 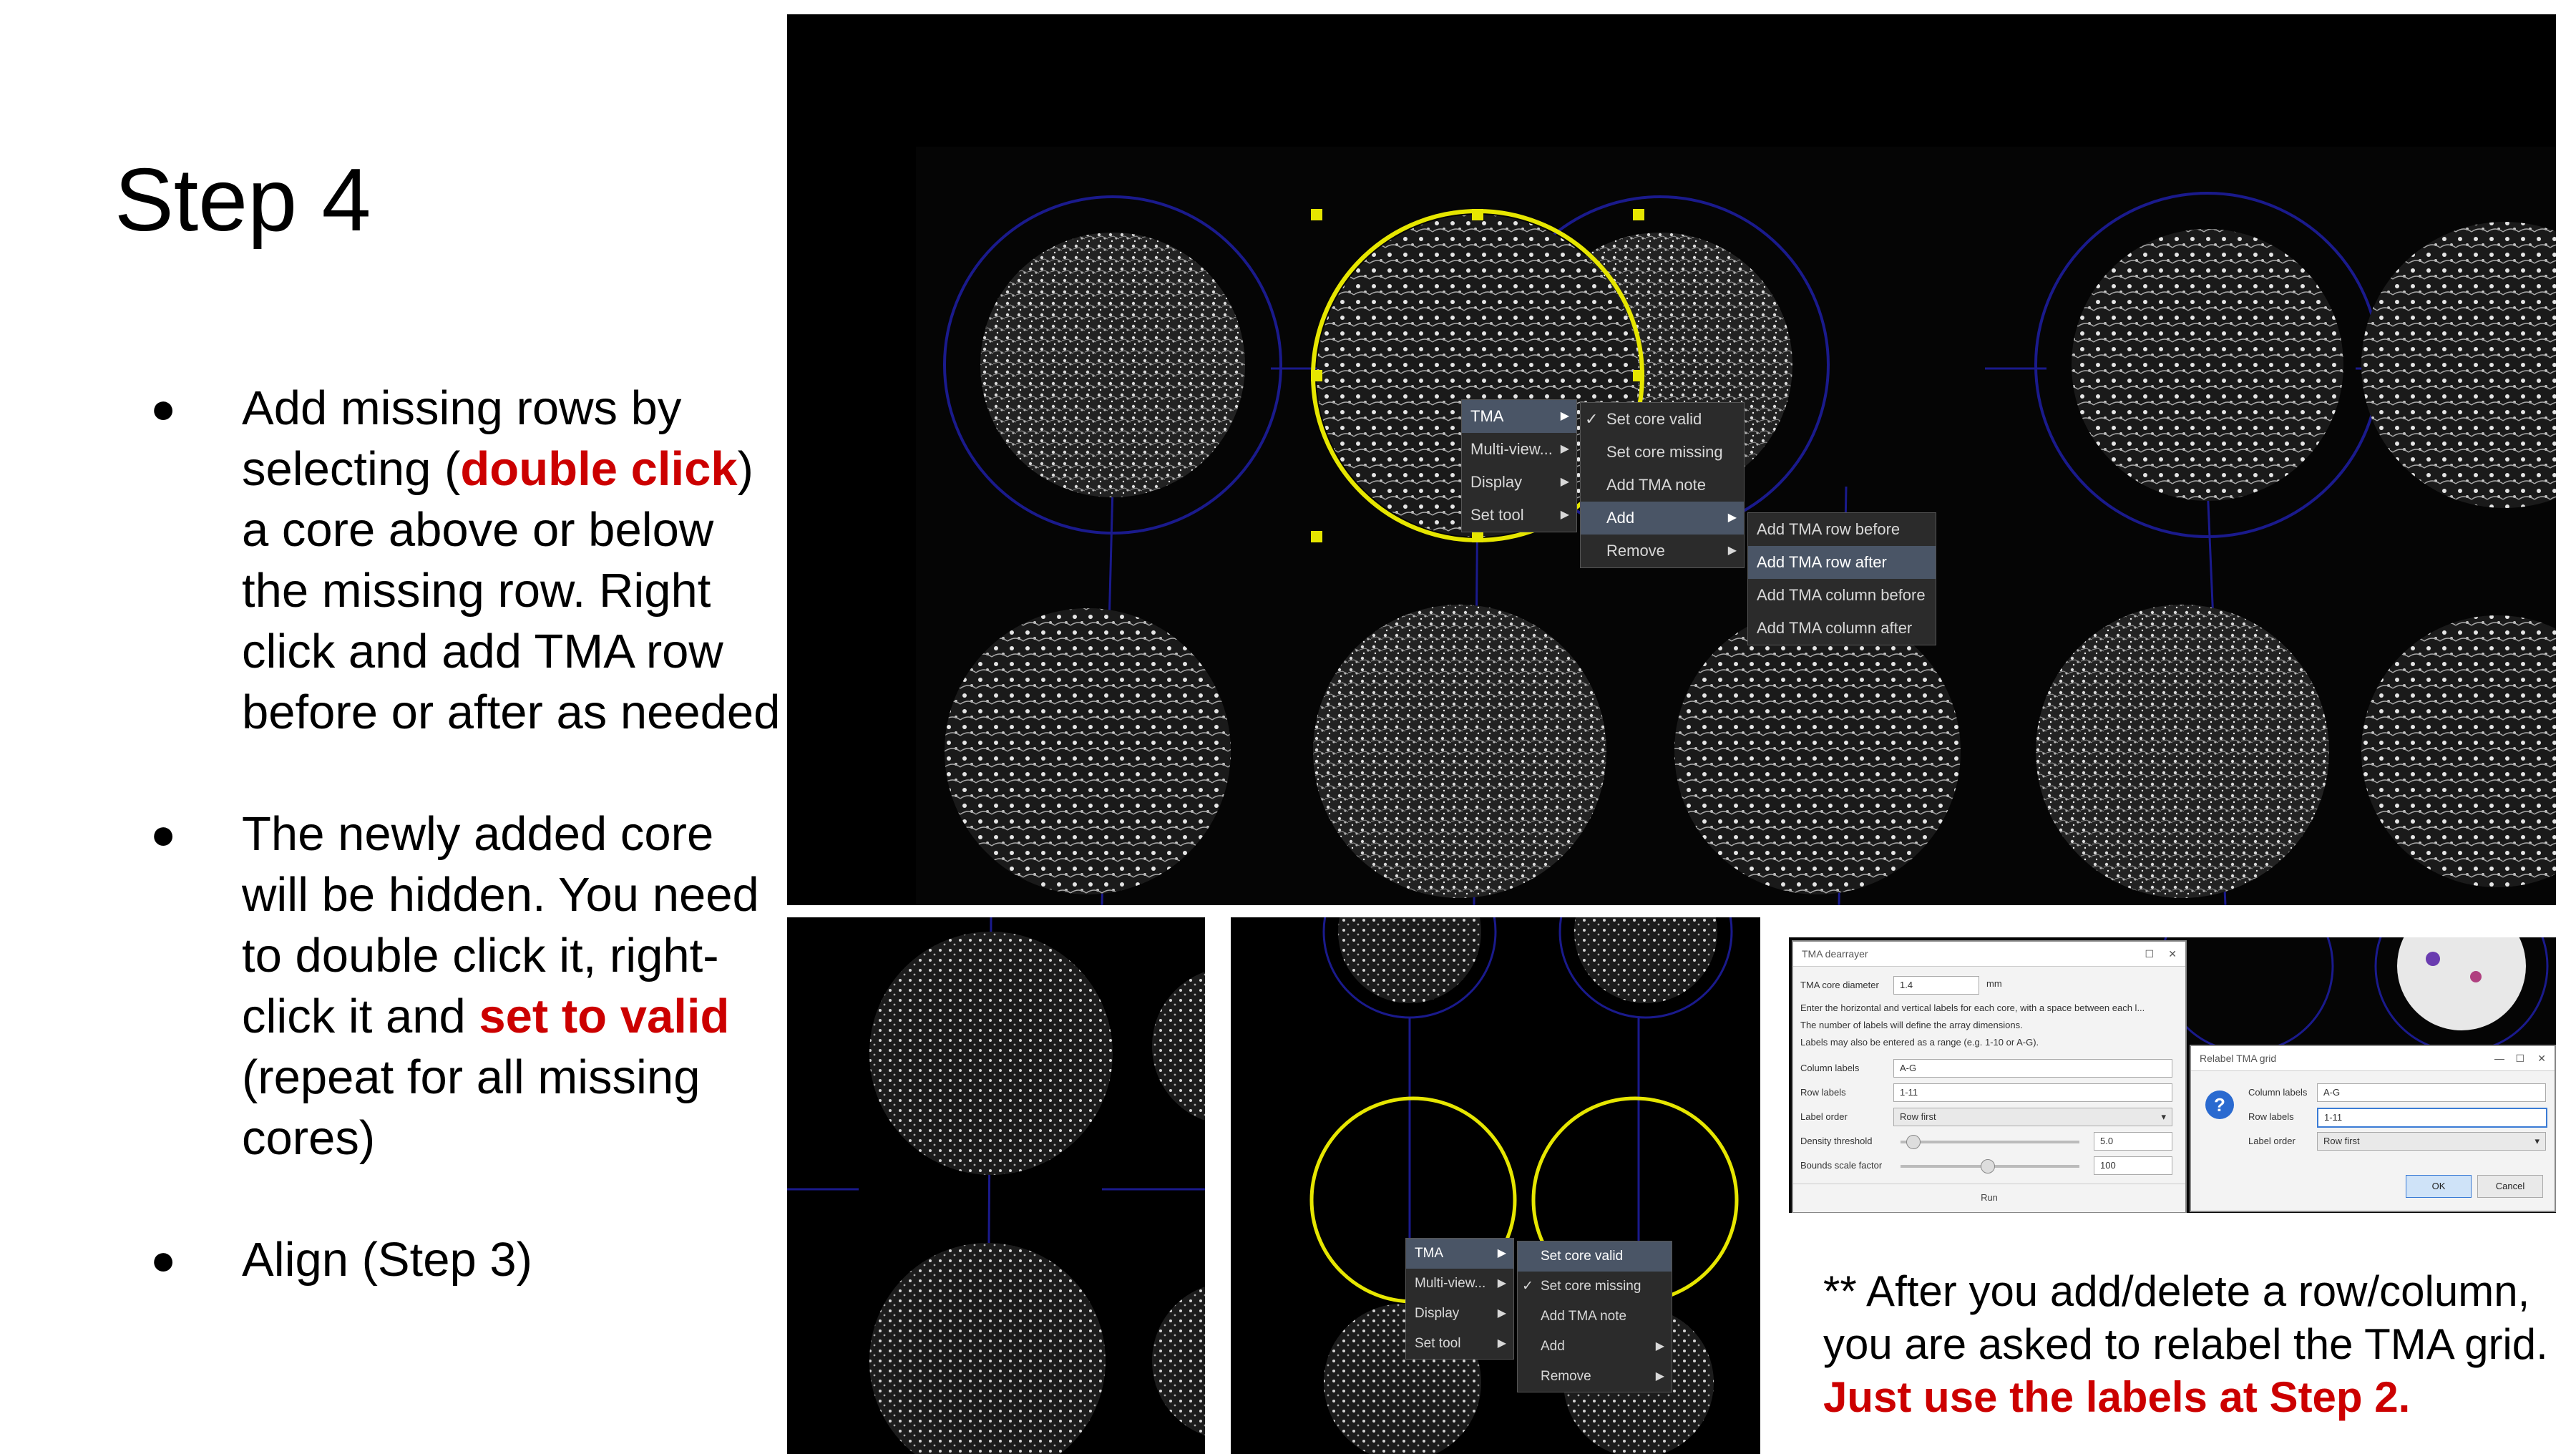 I want to click on hidden-core-panel, so click(x=996, y=1185).